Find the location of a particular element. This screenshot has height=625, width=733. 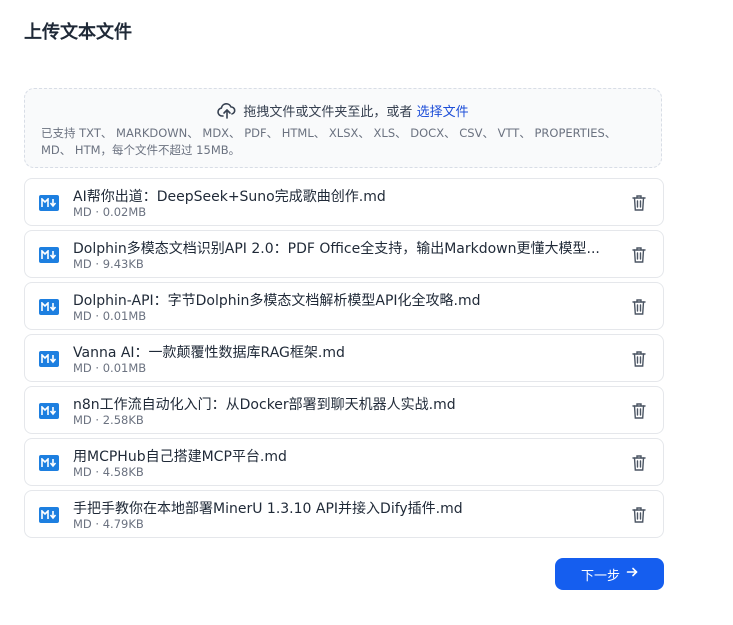

file-item: Vanna AI：一款颠覆性数据库RAG框架.md MD · 0.01MB is located at coordinates (344, 358).